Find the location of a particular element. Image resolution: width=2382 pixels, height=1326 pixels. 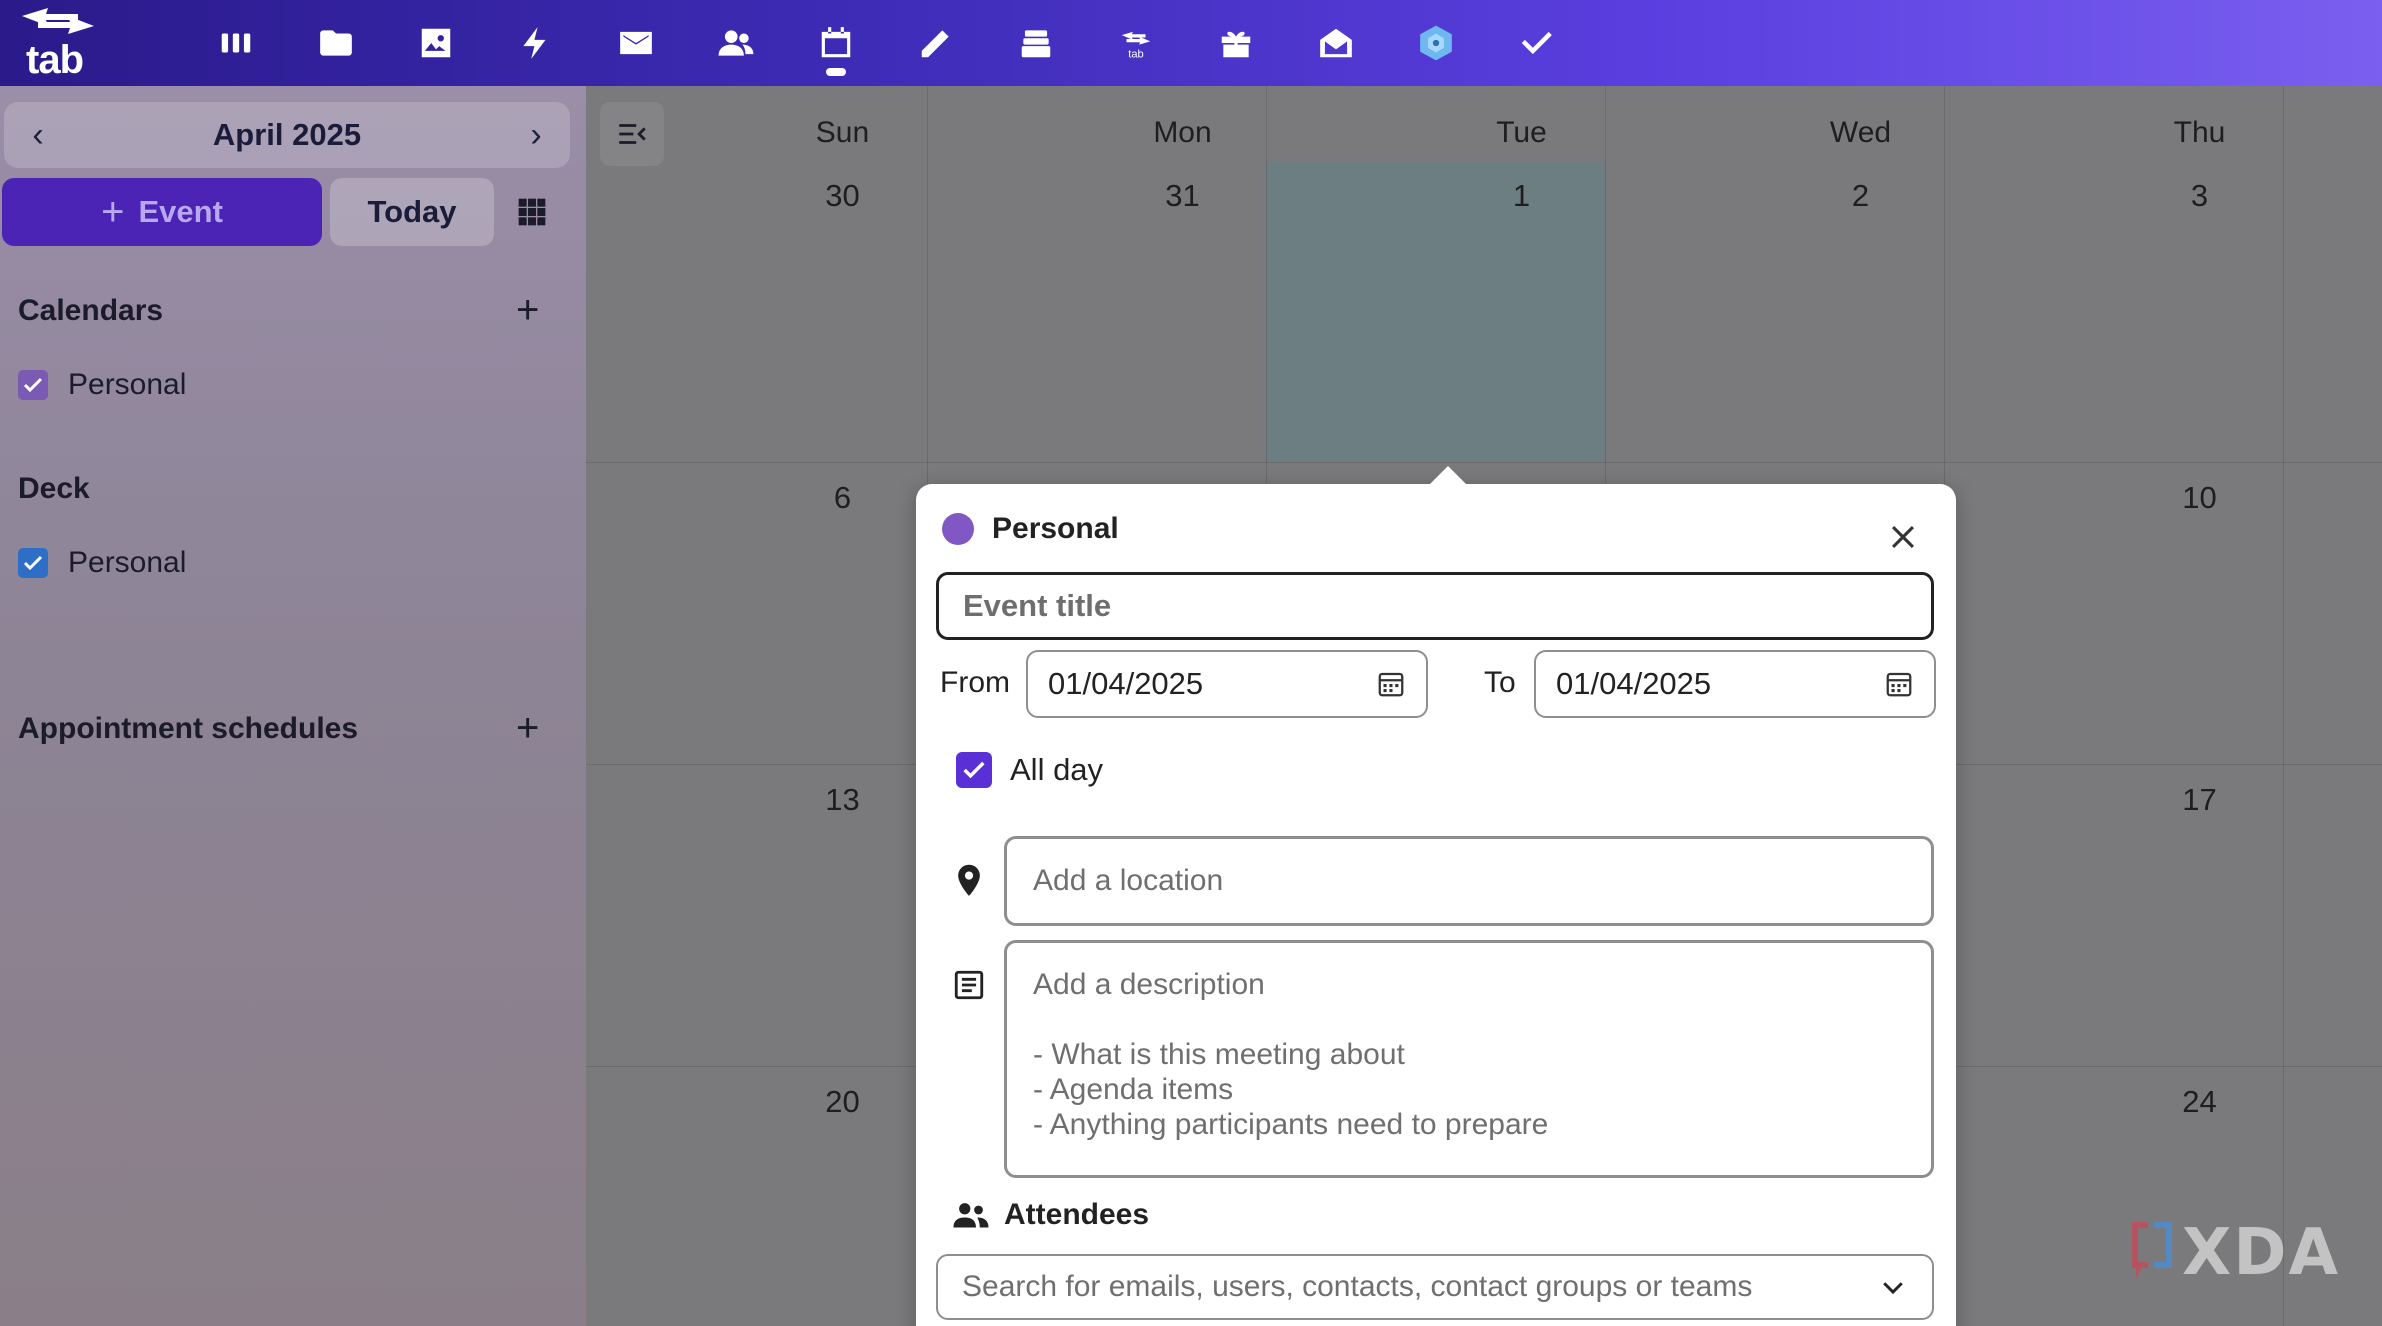

svg-text: tab is located at coordinates (1135, 54).